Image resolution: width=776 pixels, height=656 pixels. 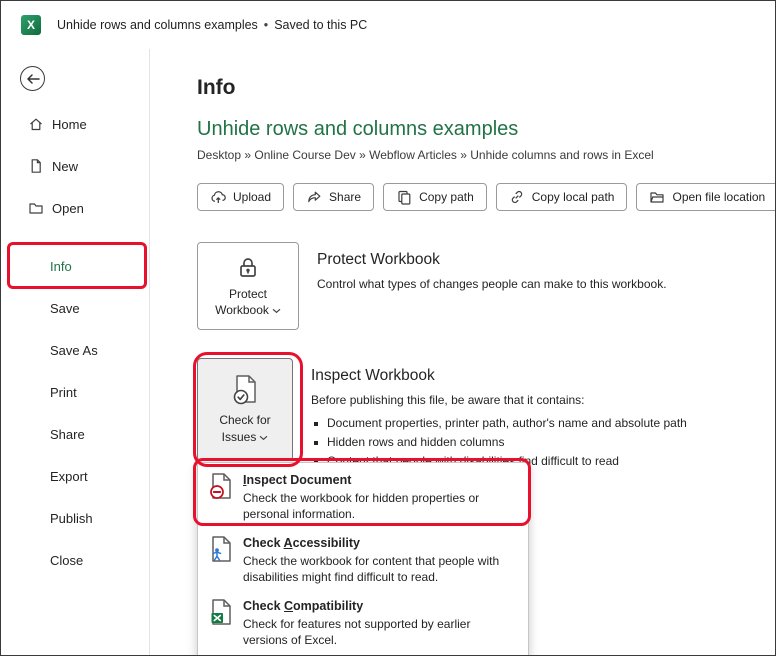 What do you see at coordinates (218, 197) in the screenshot?
I see `upload-cloud-icon` at bounding box center [218, 197].